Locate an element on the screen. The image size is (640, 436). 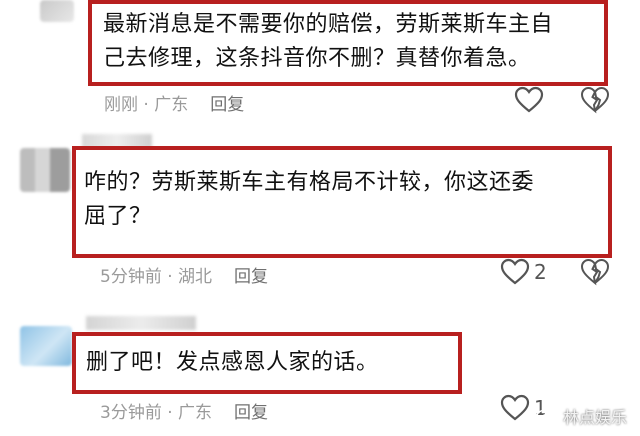
watermark-text: 林点娱乐 is located at coordinates (595, 417).